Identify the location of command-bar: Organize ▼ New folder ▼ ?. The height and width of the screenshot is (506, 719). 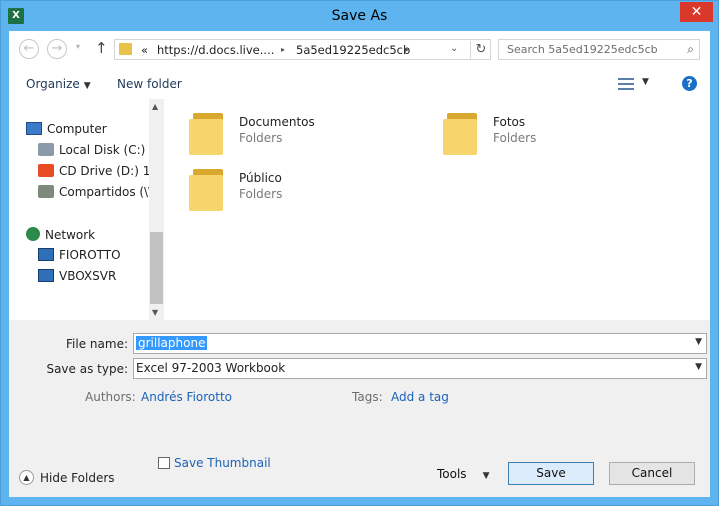
(359, 84).